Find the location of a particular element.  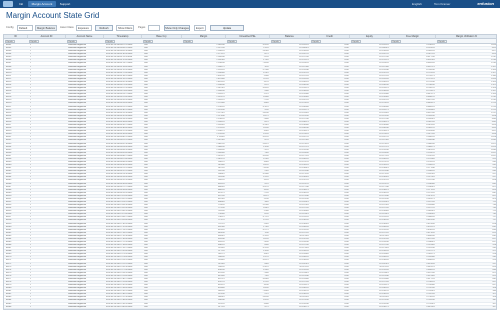

column-filter-balance: Equals is located at coordinates (290, 41).